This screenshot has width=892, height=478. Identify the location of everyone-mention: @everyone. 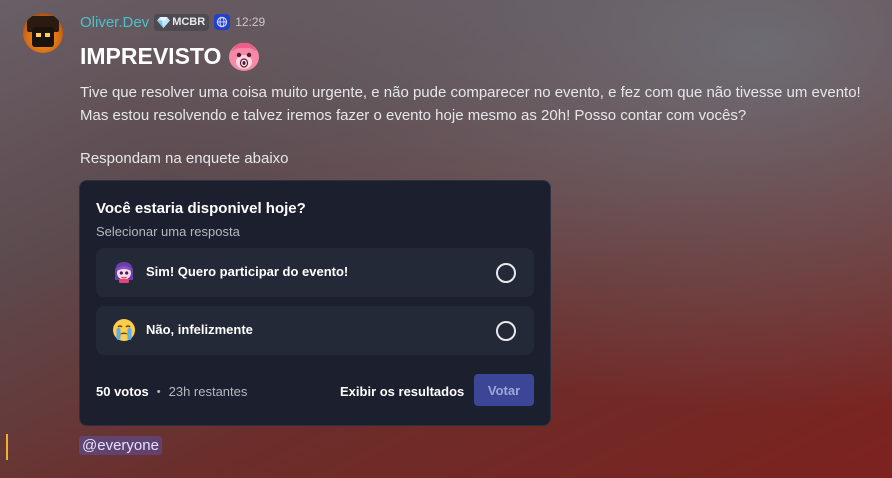
(120, 445).